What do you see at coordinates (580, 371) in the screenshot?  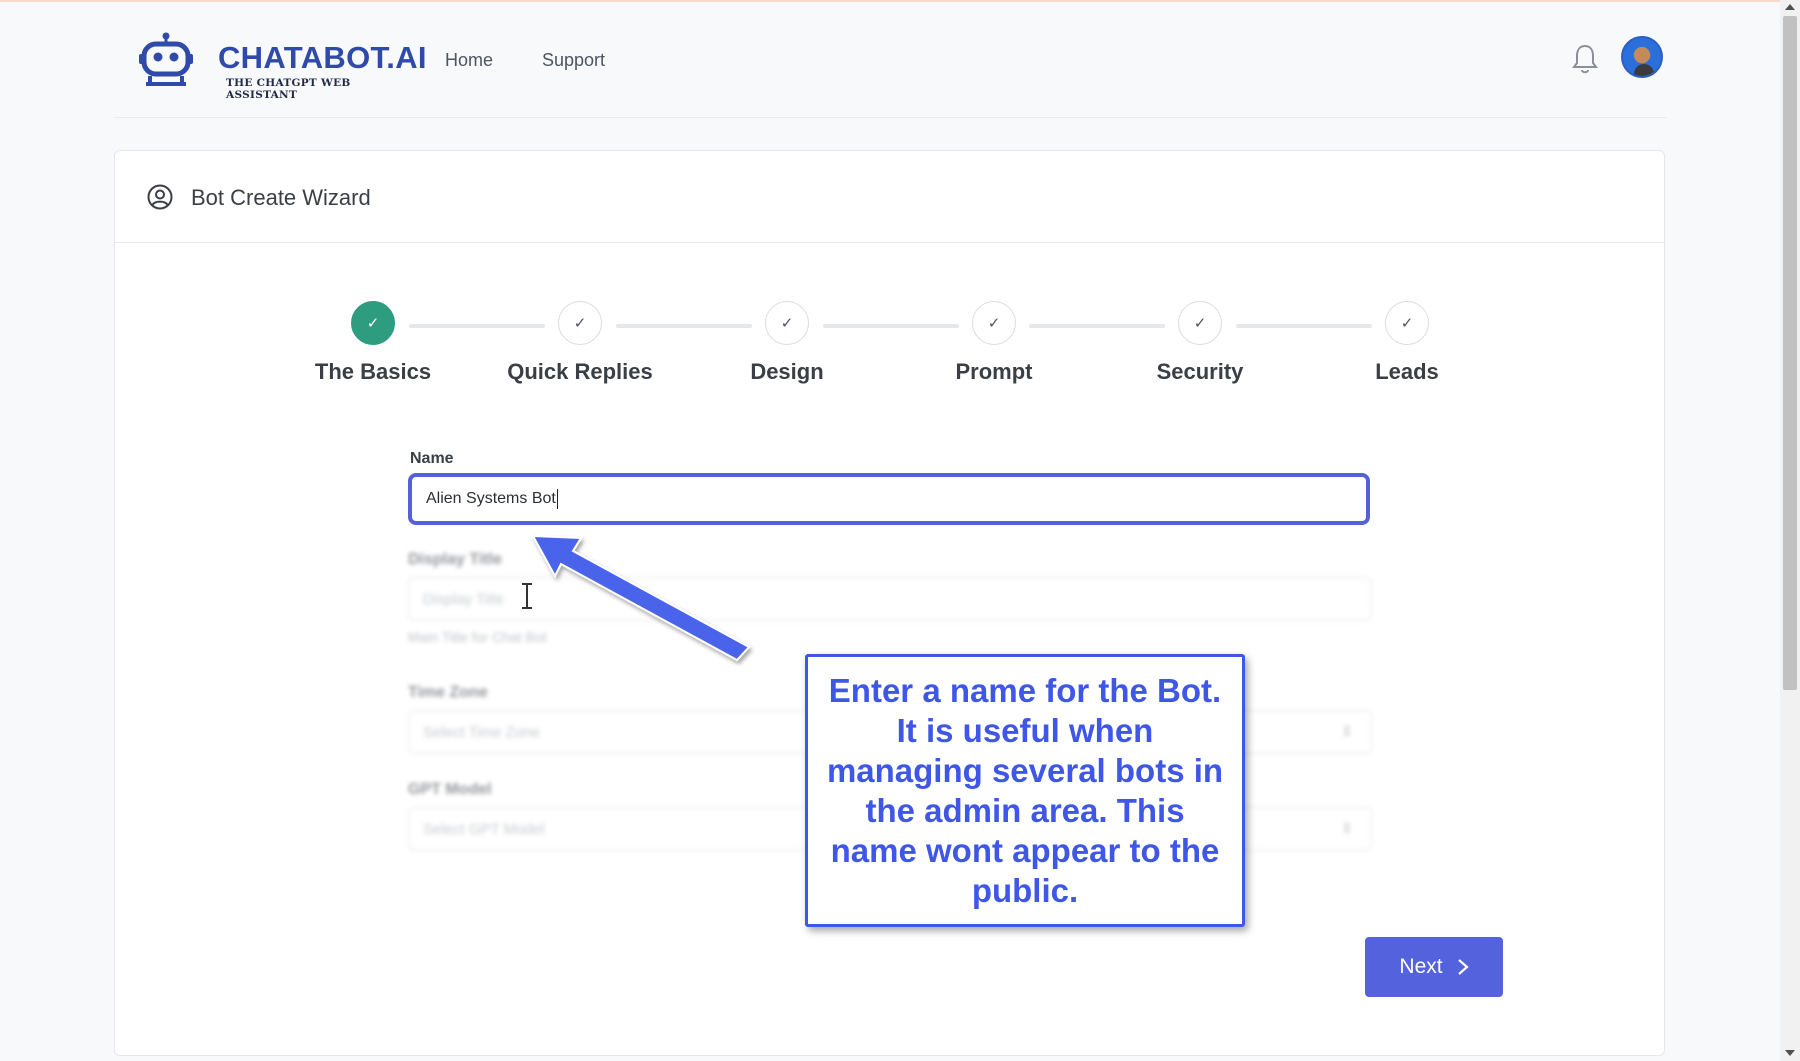 I see `step-label: Quick Replies` at bounding box center [580, 371].